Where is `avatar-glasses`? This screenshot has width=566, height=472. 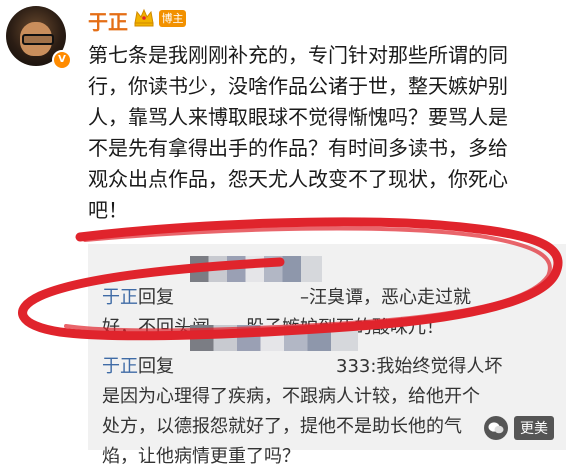
avatar-glasses is located at coordinates (38, 39).